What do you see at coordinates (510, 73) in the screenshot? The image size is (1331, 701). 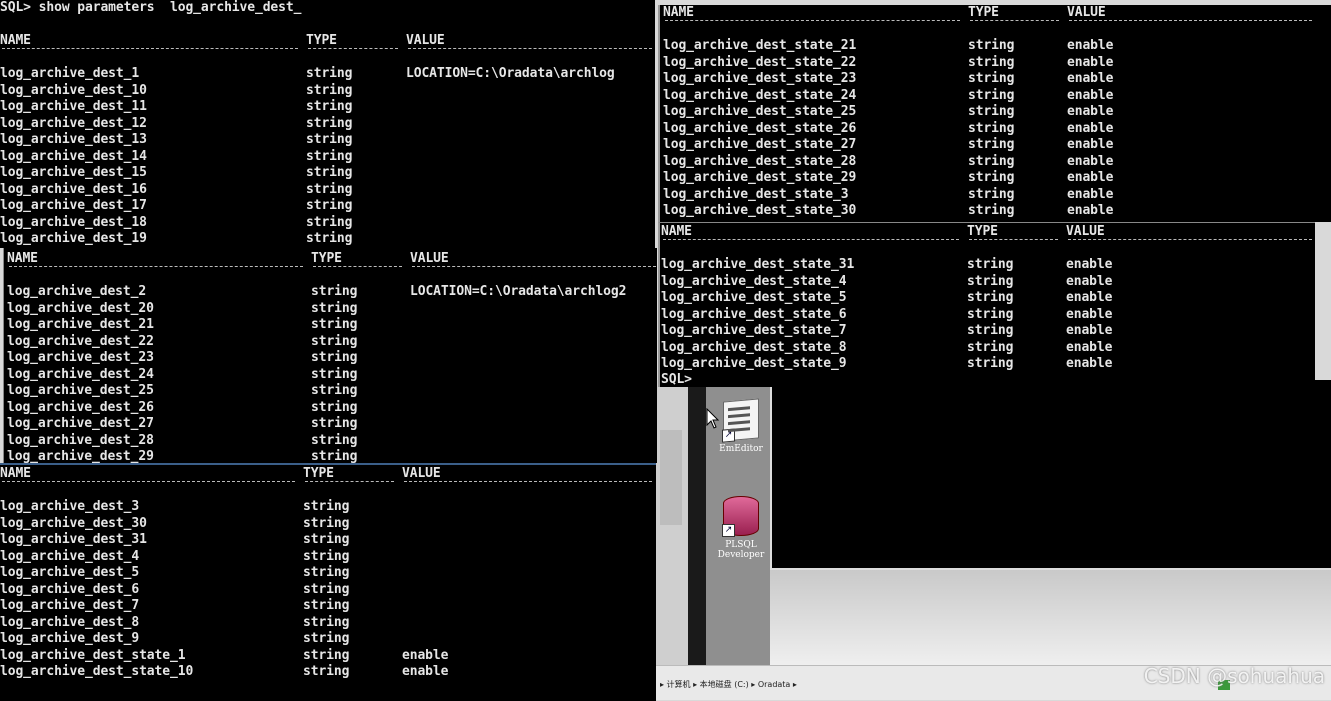 I see `row-param-value: LOCATION=C:\Oradata\archlog` at bounding box center [510, 73].